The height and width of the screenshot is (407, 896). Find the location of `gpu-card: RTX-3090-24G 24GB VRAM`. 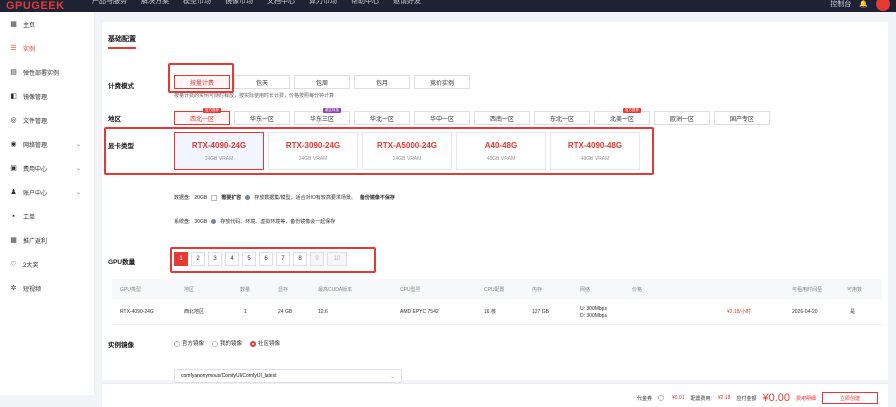

gpu-card: RTX-3090-24G 24GB VRAM is located at coordinates (313, 151).